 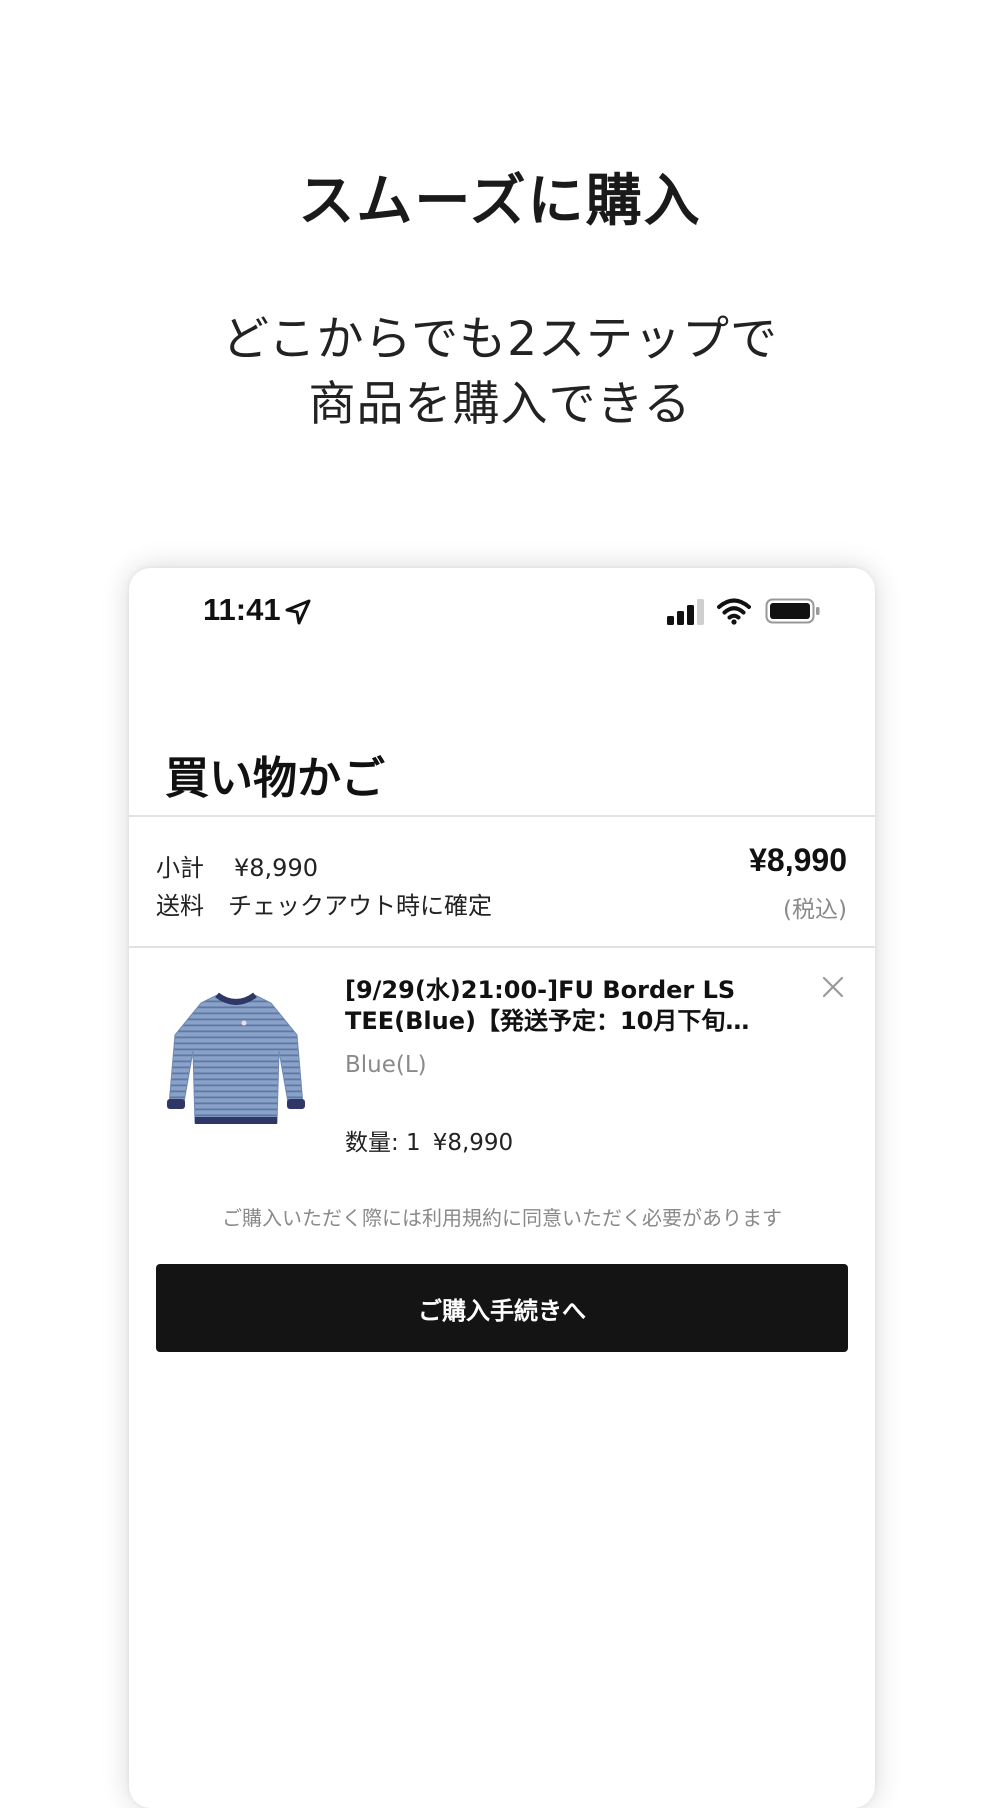 I want to click on cart-title: 買い物かご, so click(x=275, y=778).